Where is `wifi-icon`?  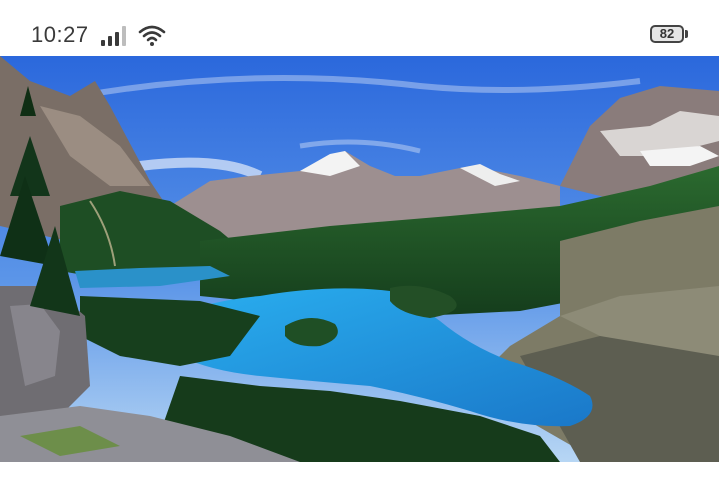
wifi-icon is located at coordinates (152, 35).